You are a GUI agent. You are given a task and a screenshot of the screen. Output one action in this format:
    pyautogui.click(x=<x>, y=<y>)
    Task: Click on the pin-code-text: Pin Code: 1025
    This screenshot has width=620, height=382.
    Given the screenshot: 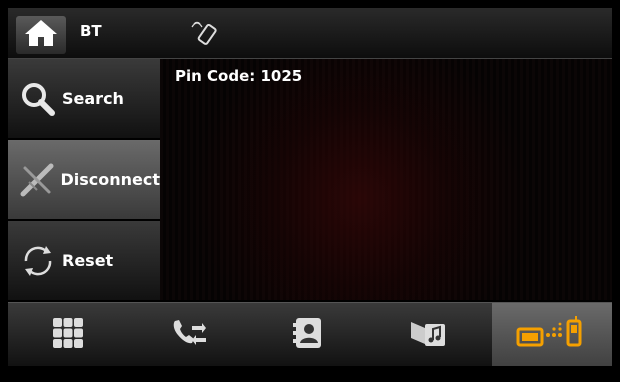 What is the action you would take?
    pyautogui.click(x=239, y=76)
    